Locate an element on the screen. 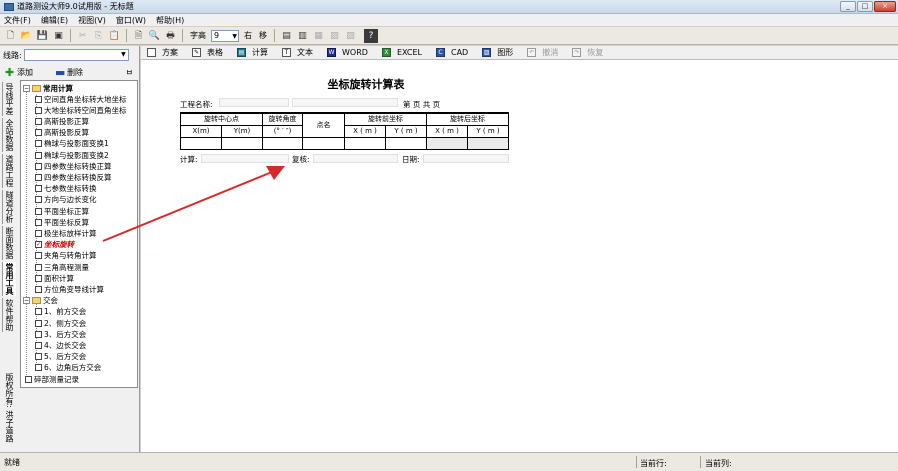 The height and width of the screenshot is (471, 898). save-icon: 💾 is located at coordinates (42, 35).